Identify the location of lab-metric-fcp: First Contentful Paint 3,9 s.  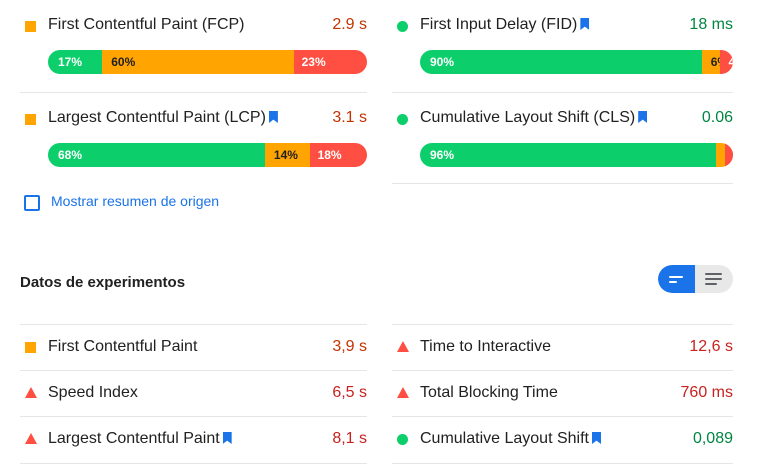
(193, 347).